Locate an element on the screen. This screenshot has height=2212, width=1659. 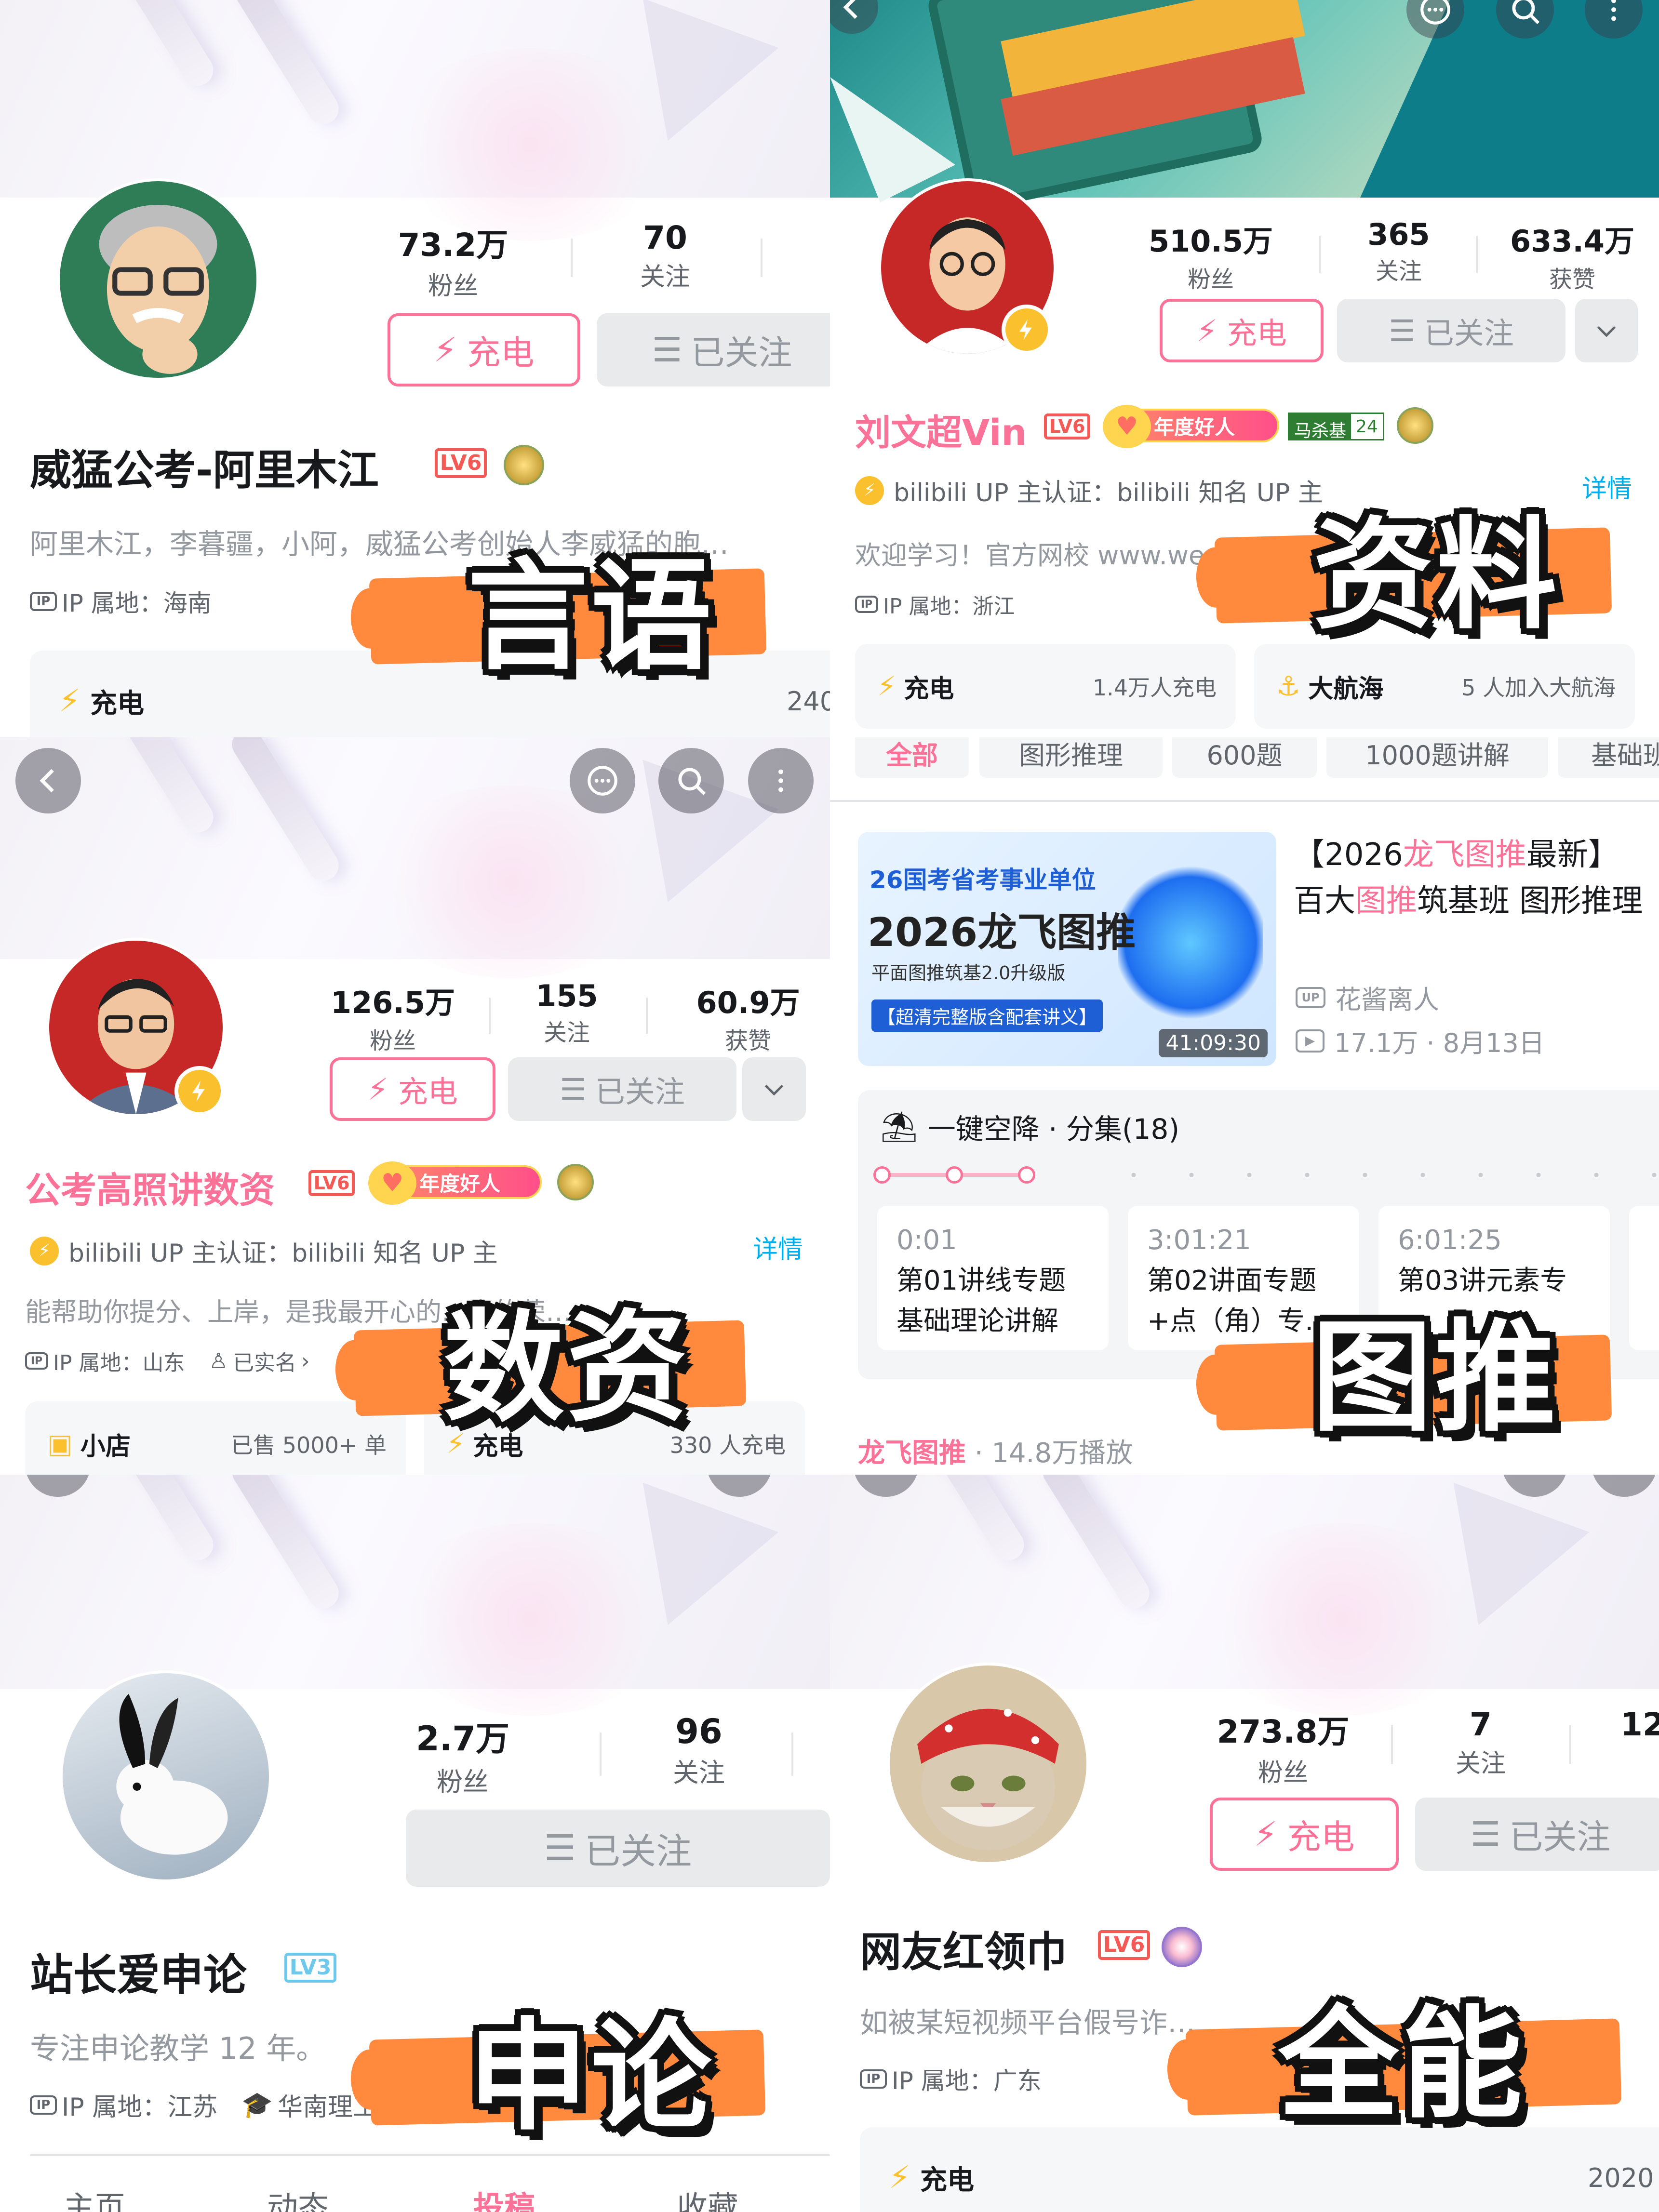
tab-dynamic: 动态 is located at coordinates (298, 2197).